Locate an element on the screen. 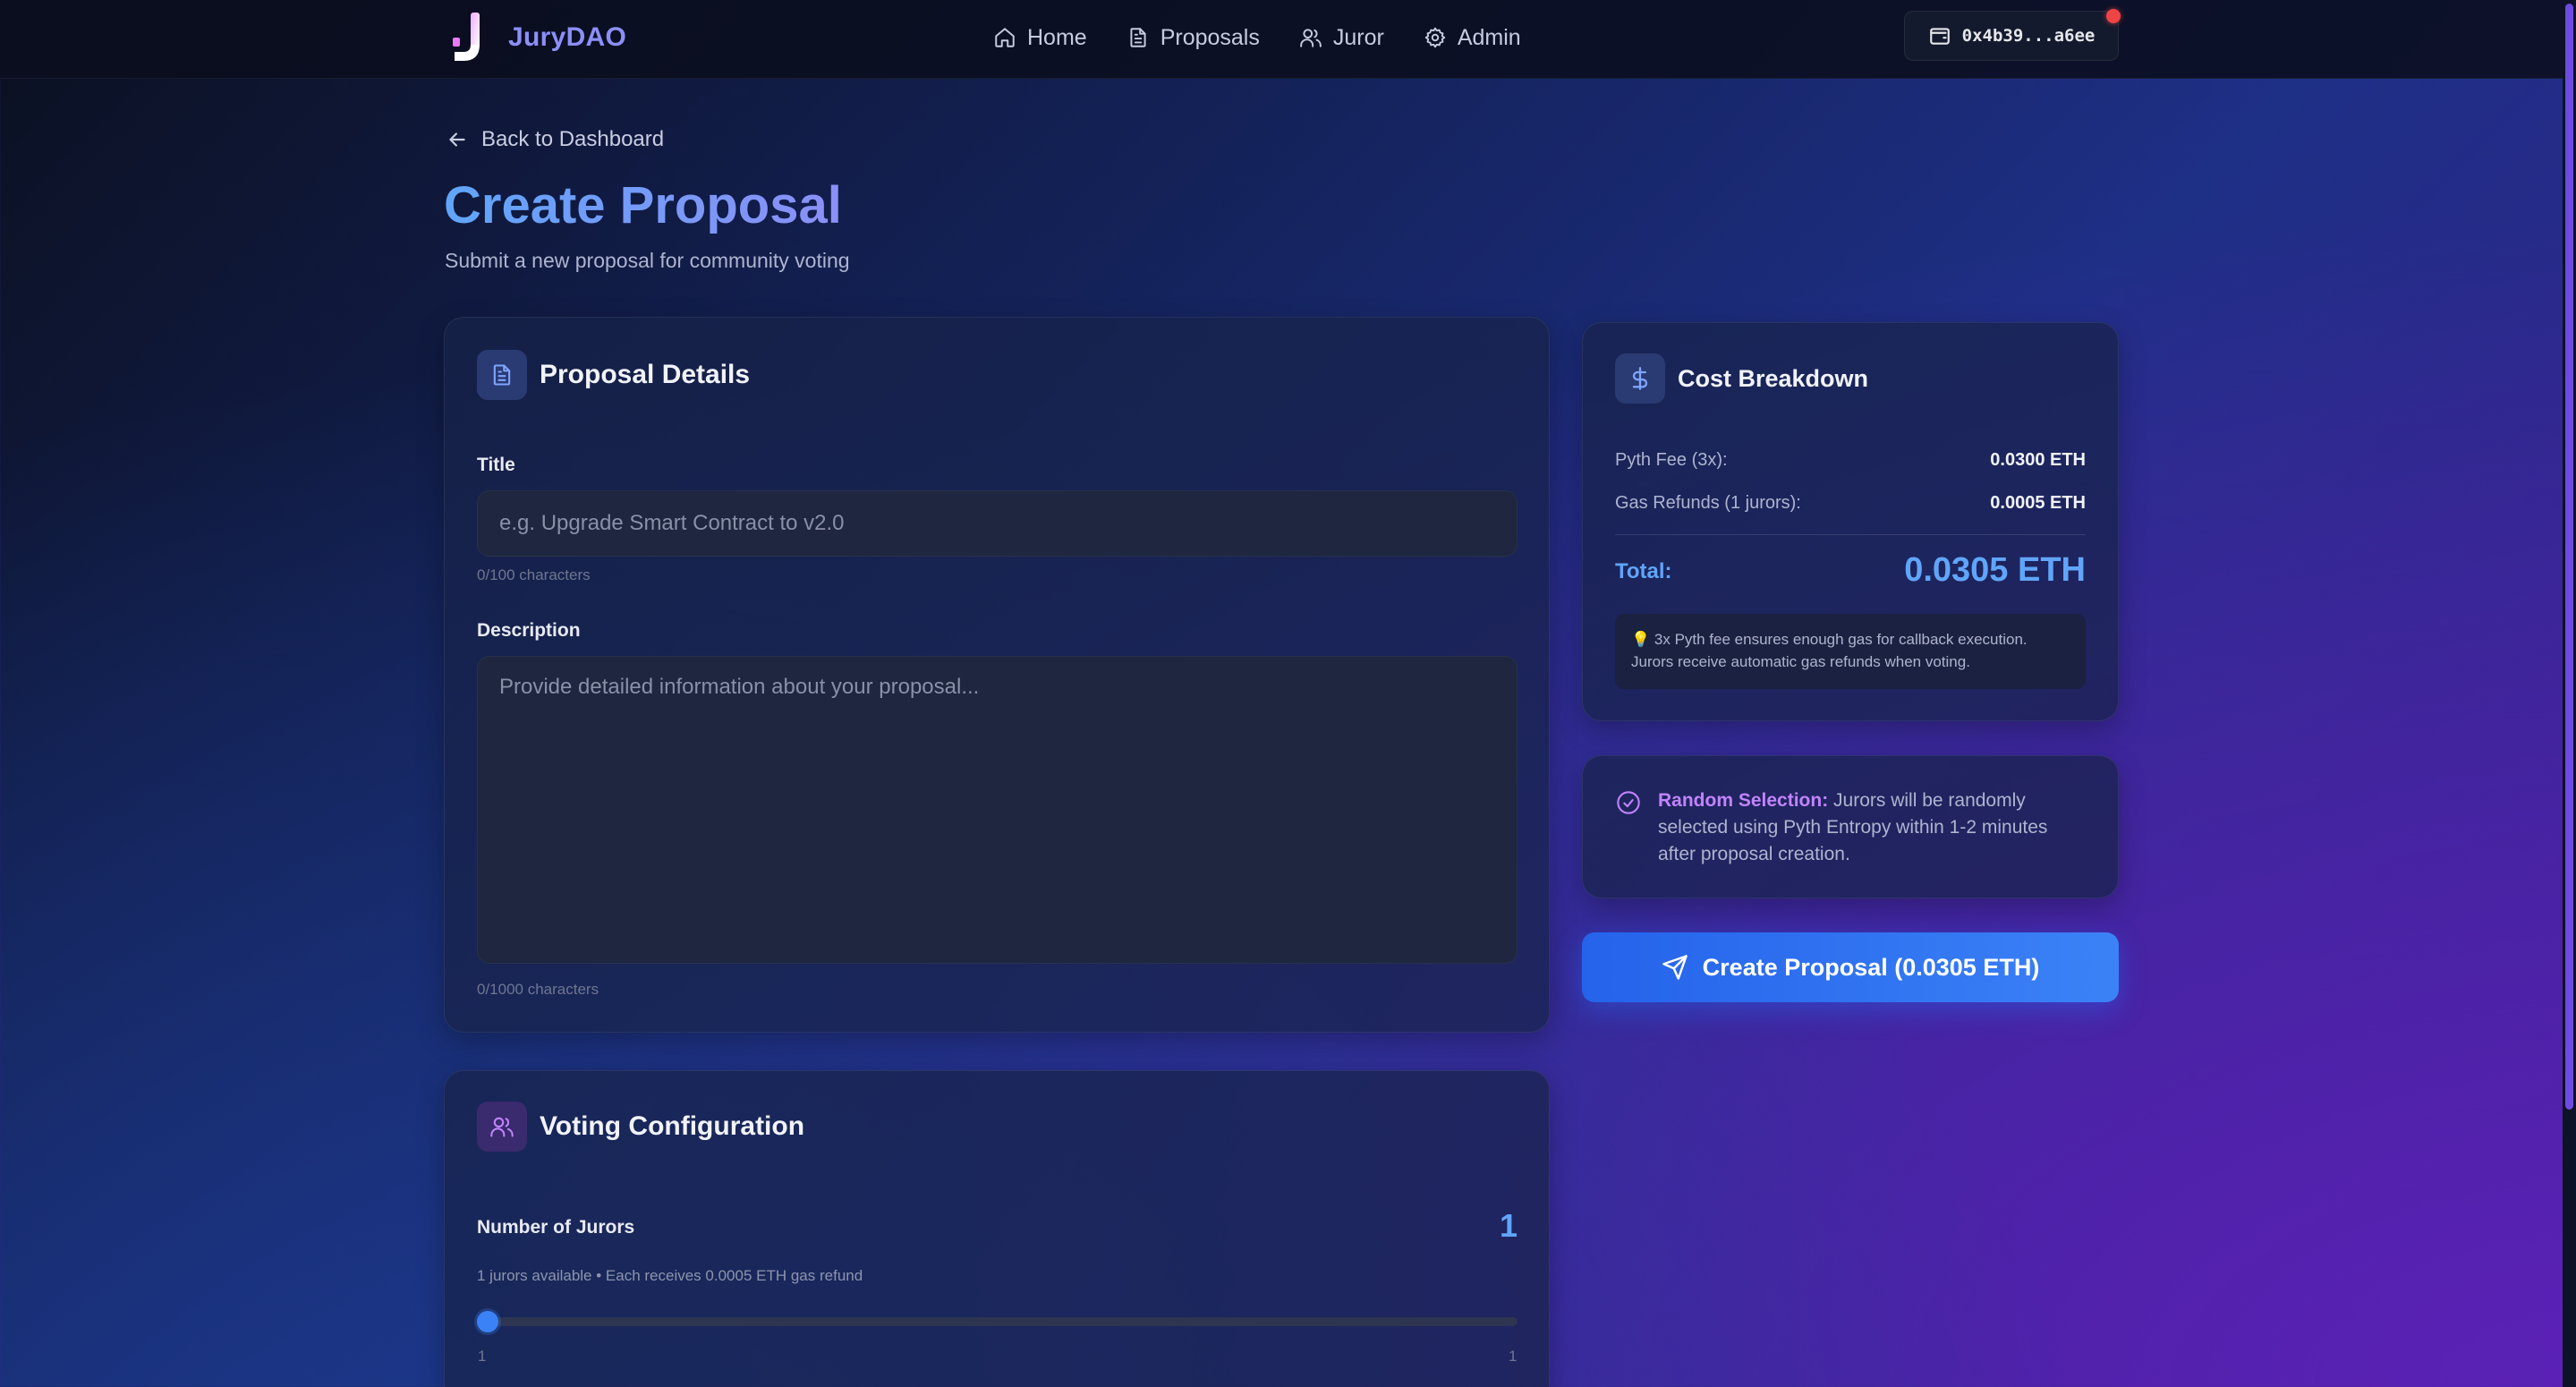  cost-divider is located at coordinates (1850, 534).